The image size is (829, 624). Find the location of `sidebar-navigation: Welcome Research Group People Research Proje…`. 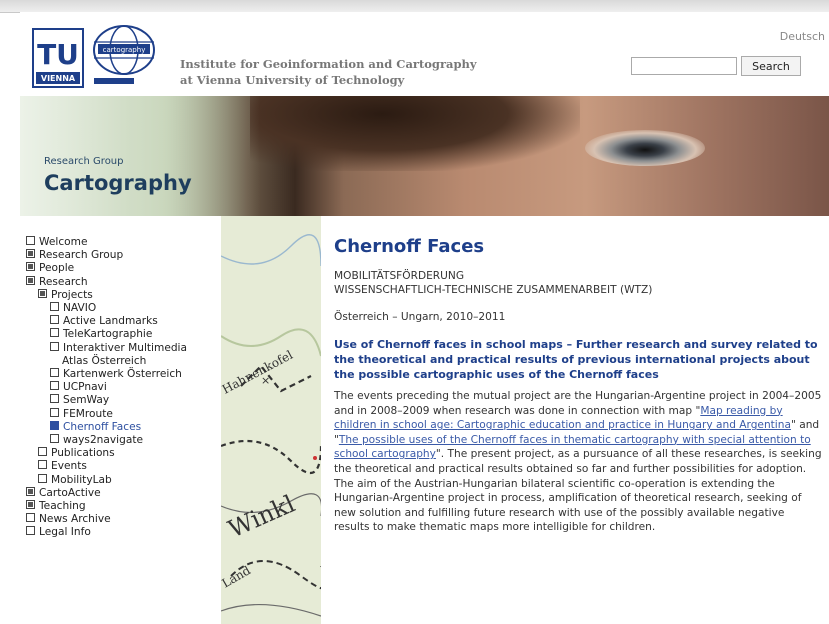

sidebar-navigation: Welcome Research Group People Research Proje… is located at coordinates (124, 388).